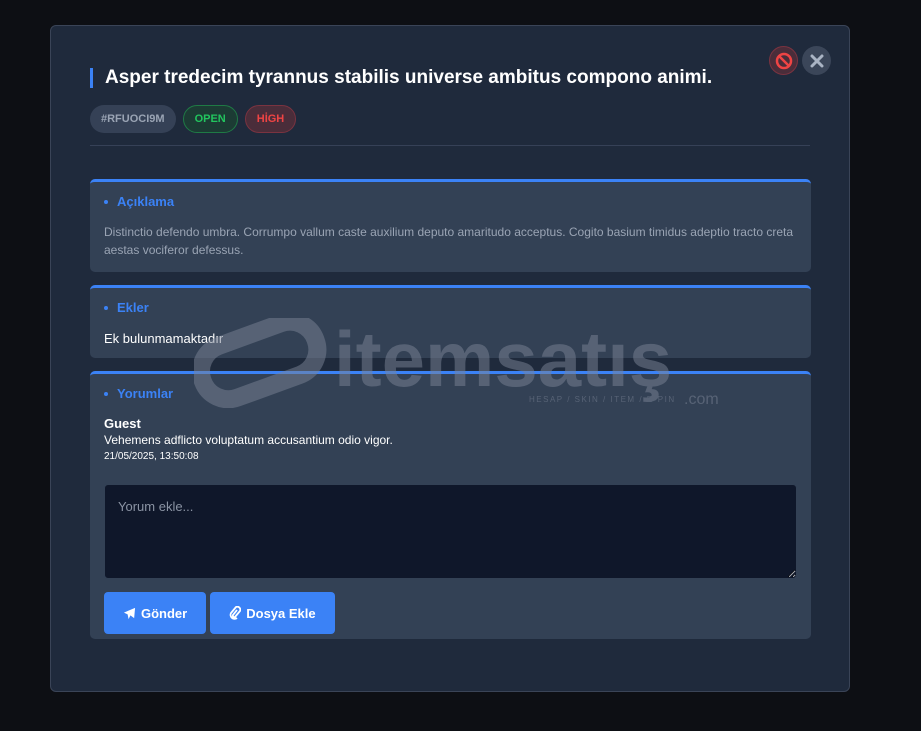  Describe the element at coordinates (129, 613) in the screenshot. I see `paper-plane-icon` at that location.